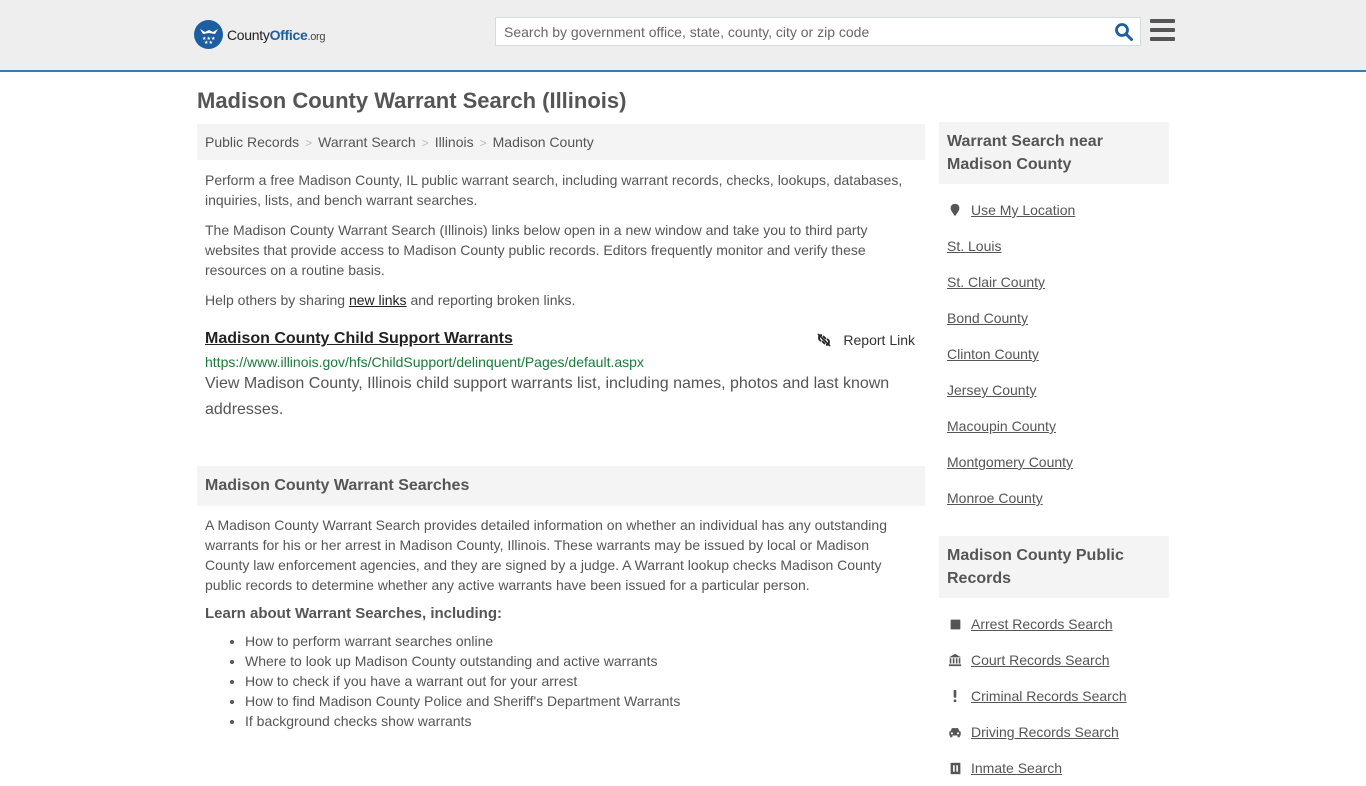 This screenshot has width=1366, height=786. I want to click on logo-text: CountyOffice.org, so click(276, 34).